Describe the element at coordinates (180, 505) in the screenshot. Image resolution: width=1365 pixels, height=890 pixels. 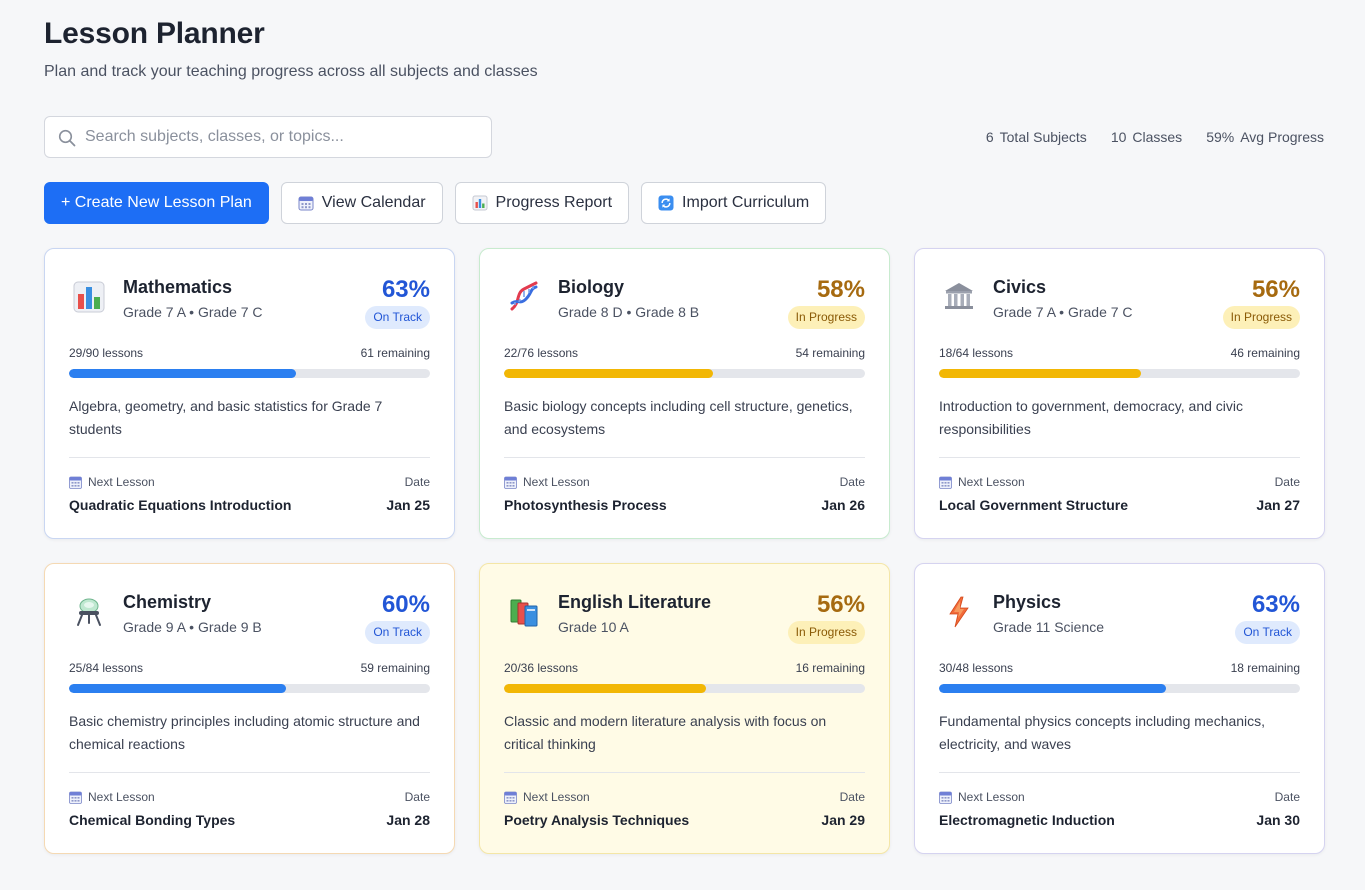
I see `next-lesson-title: Quadratic Equations Introduction` at that location.